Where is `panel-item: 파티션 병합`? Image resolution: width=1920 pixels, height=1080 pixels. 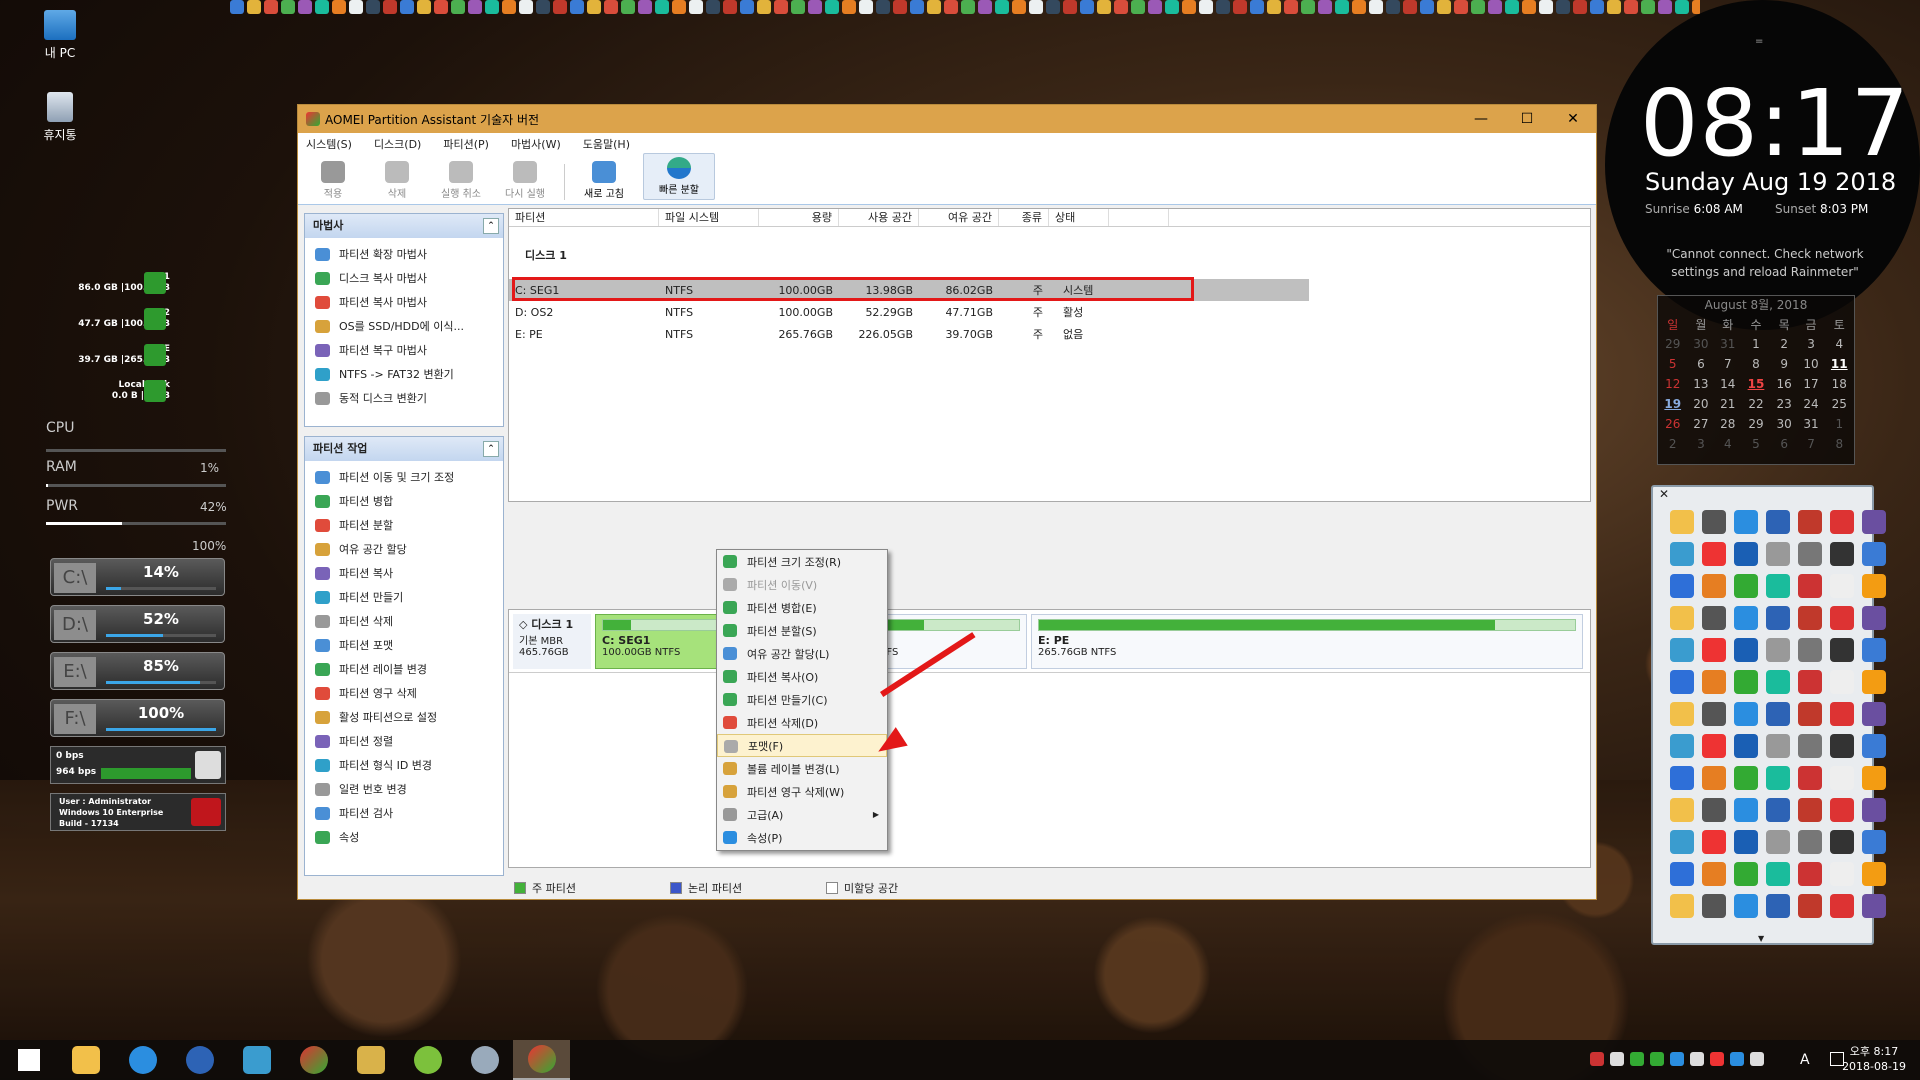 panel-item: 파티션 병합 is located at coordinates (404, 501).